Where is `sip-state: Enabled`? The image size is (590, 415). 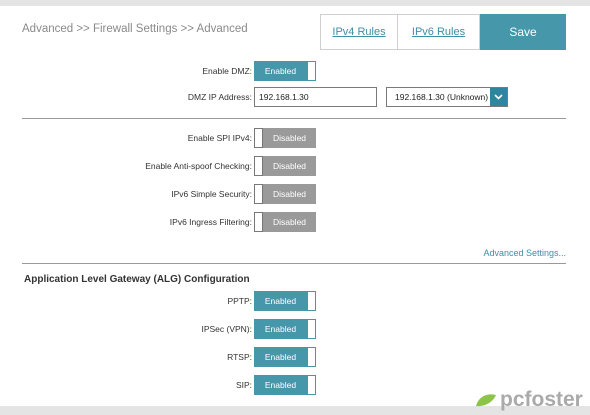
sip-state: Enabled is located at coordinates (280, 385).